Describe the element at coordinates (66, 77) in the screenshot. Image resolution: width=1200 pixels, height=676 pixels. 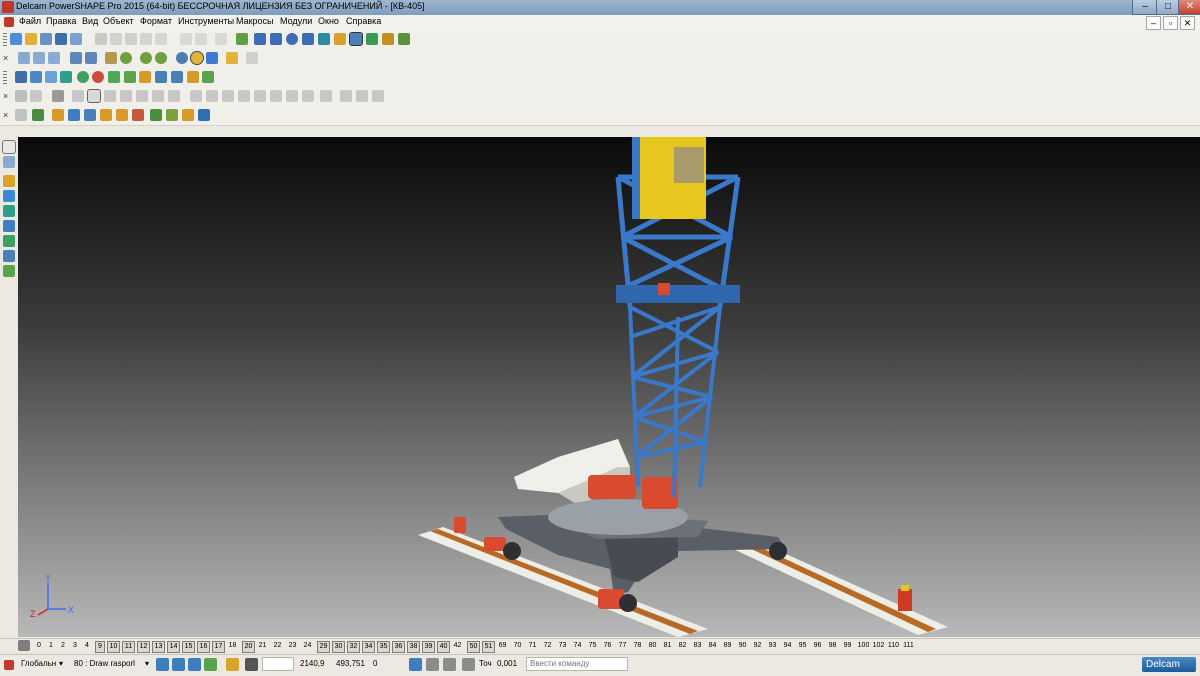
I see `fill-icon` at that location.